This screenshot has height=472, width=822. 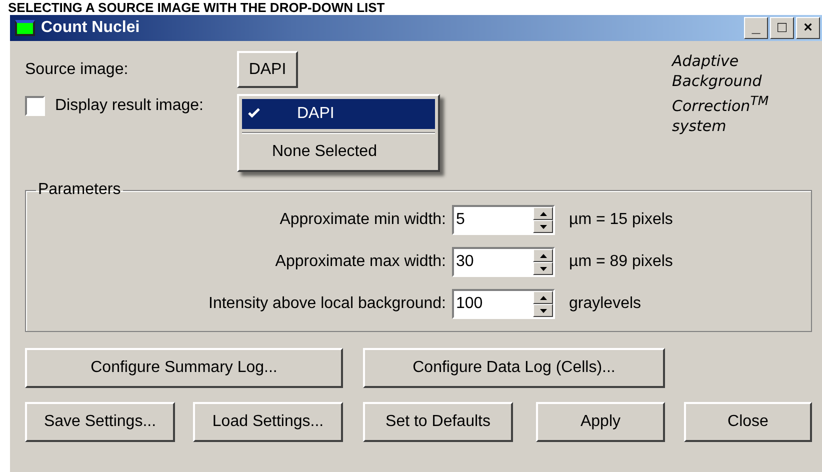 What do you see at coordinates (77, 69) in the screenshot?
I see `source-image-label: Source image:` at bounding box center [77, 69].